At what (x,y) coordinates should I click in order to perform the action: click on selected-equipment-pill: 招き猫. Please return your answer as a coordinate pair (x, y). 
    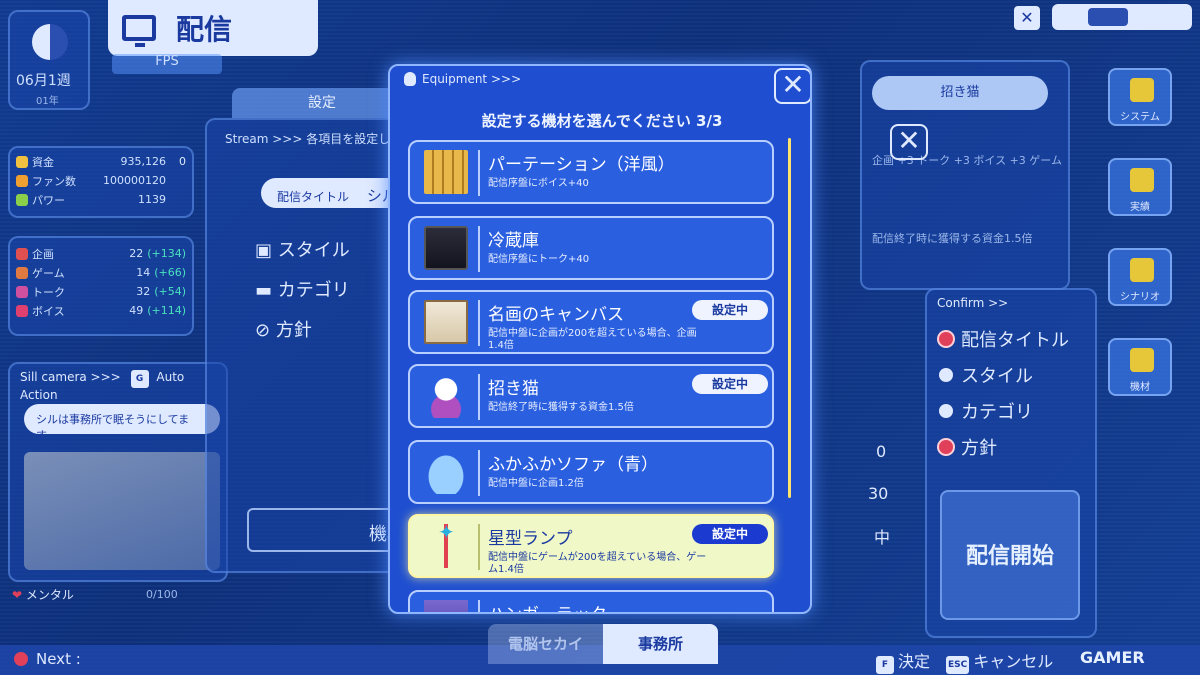
    Looking at the image, I should click on (960, 93).